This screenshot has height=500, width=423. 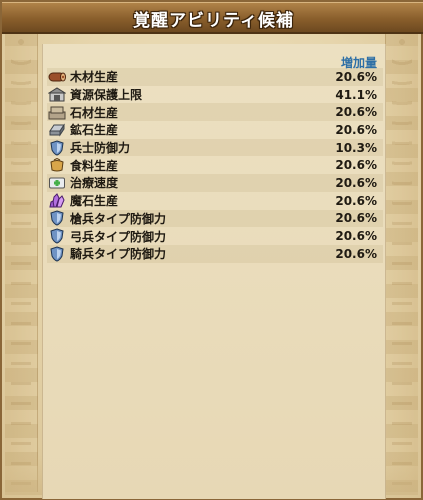 What do you see at coordinates (118, 254) in the screenshot?
I see `ability-name: 騎兵タイプ防御力` at bounding box center [118, 254].